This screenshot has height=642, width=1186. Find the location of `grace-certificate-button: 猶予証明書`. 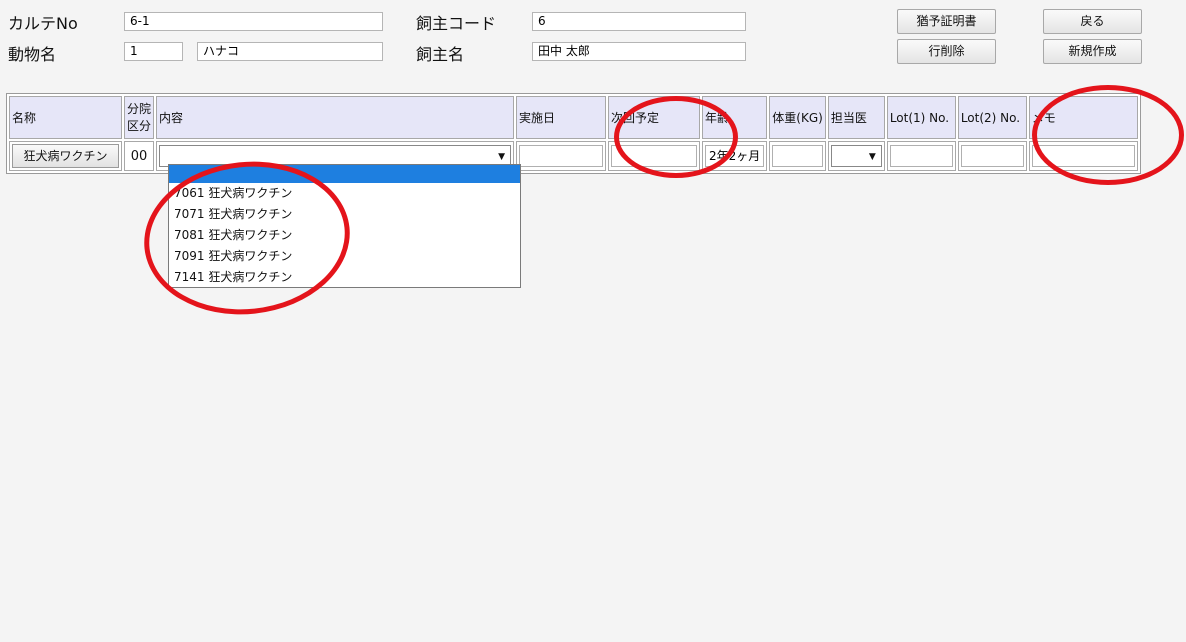

grace-certificate-button: 猶予証明書 is located at coordinates (946, 21).